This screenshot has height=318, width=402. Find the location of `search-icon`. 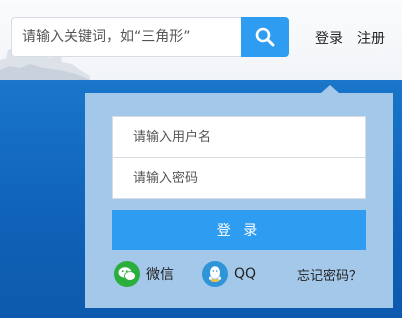

search-icon is located at coordinates (265, 37).